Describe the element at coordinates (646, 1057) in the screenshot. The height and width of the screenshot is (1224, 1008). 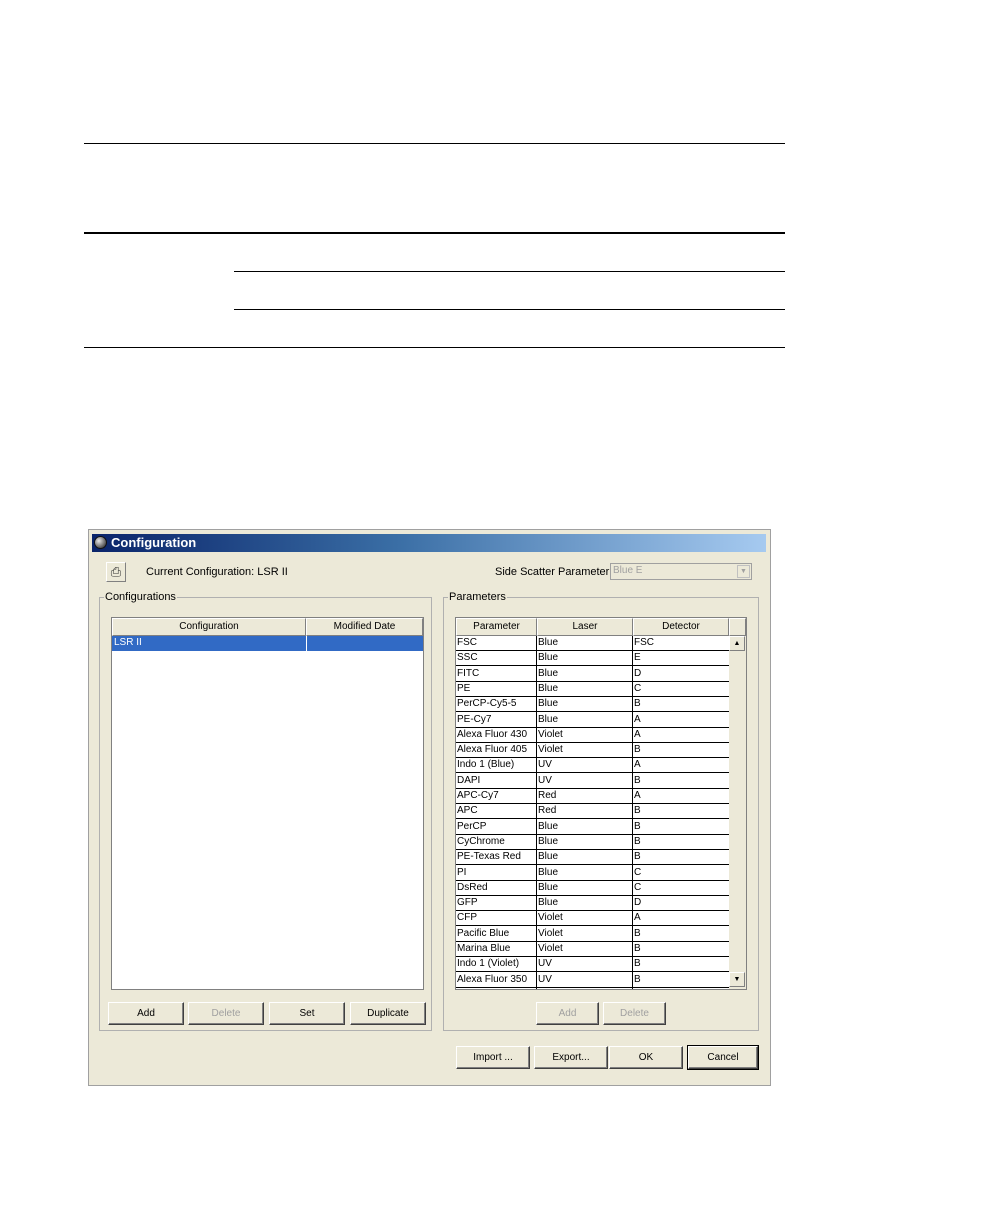
I see `ok-button: OK` at that location.